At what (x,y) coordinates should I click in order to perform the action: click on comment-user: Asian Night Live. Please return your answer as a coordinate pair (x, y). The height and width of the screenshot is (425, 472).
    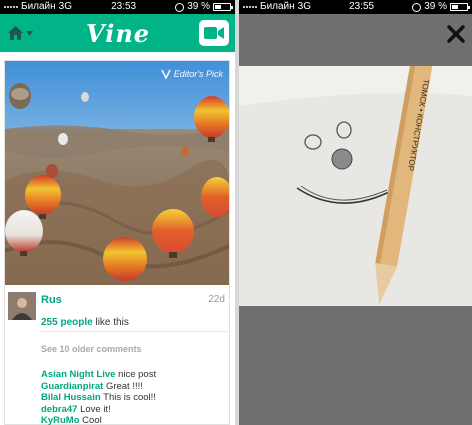
    Looking at the image, I should click on (78, 374).